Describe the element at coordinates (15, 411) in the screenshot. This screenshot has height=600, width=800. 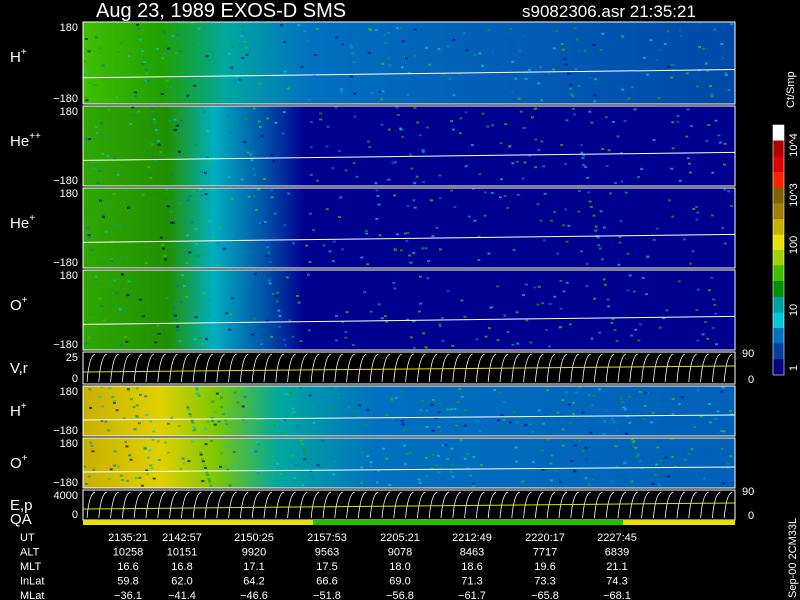
I see `panel-label-species: H` at that location.